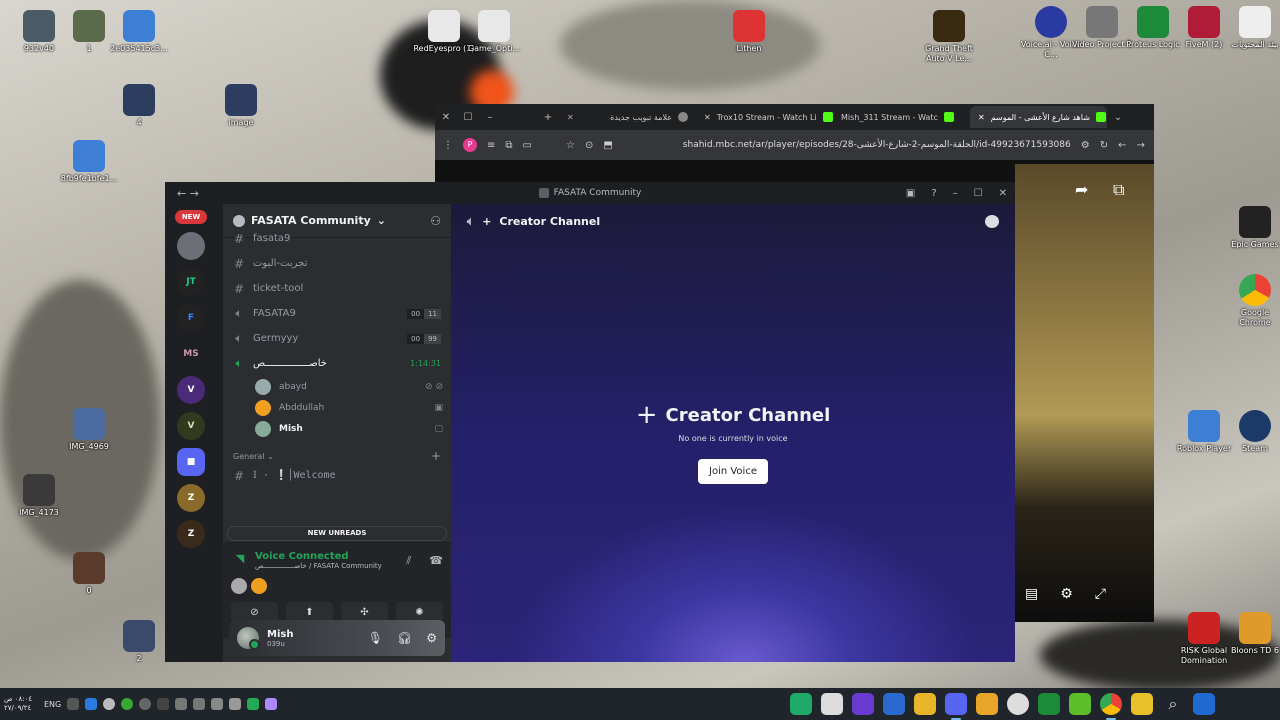 This screenshot has width=1280, height=720. Describe the element at coordinates (910, 193) in the screenshot. I see `inbox-icon: ▣` at that location.